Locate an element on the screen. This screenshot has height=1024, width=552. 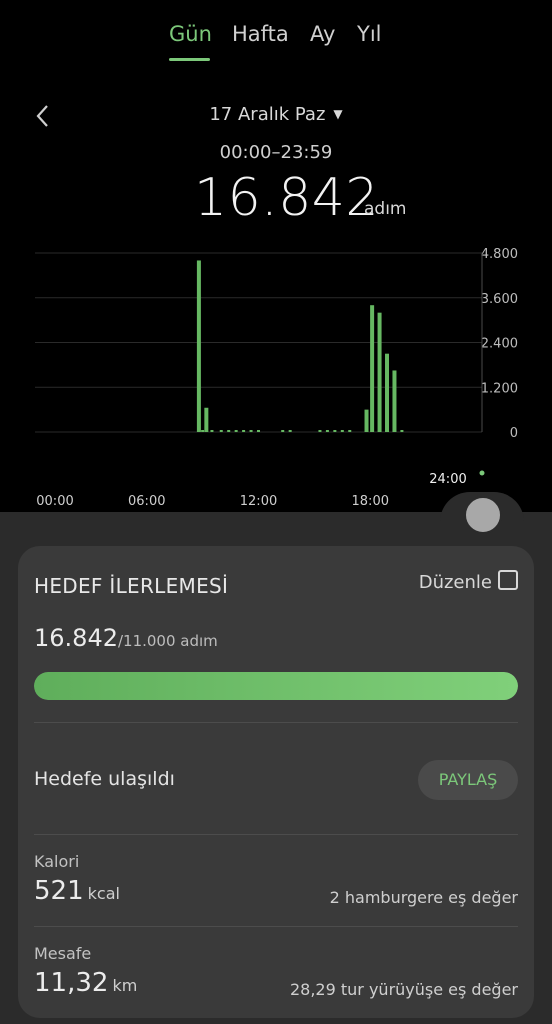
tab-year: Yıl is located at coordinates (369, 34).